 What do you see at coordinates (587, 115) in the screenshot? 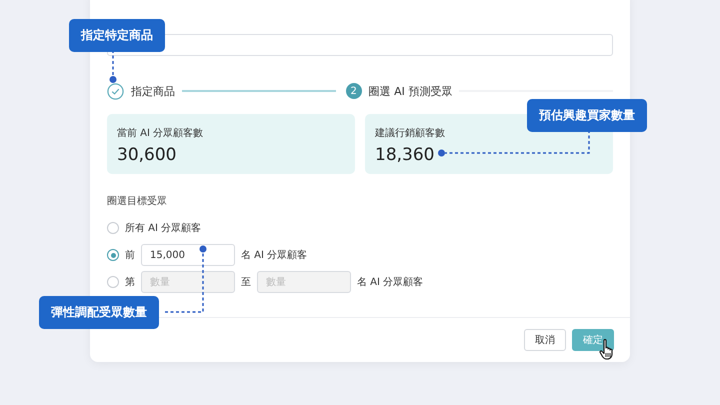
I see `callout-tooltip: 預估興趣買家數量` at bounding box center [587, 115].